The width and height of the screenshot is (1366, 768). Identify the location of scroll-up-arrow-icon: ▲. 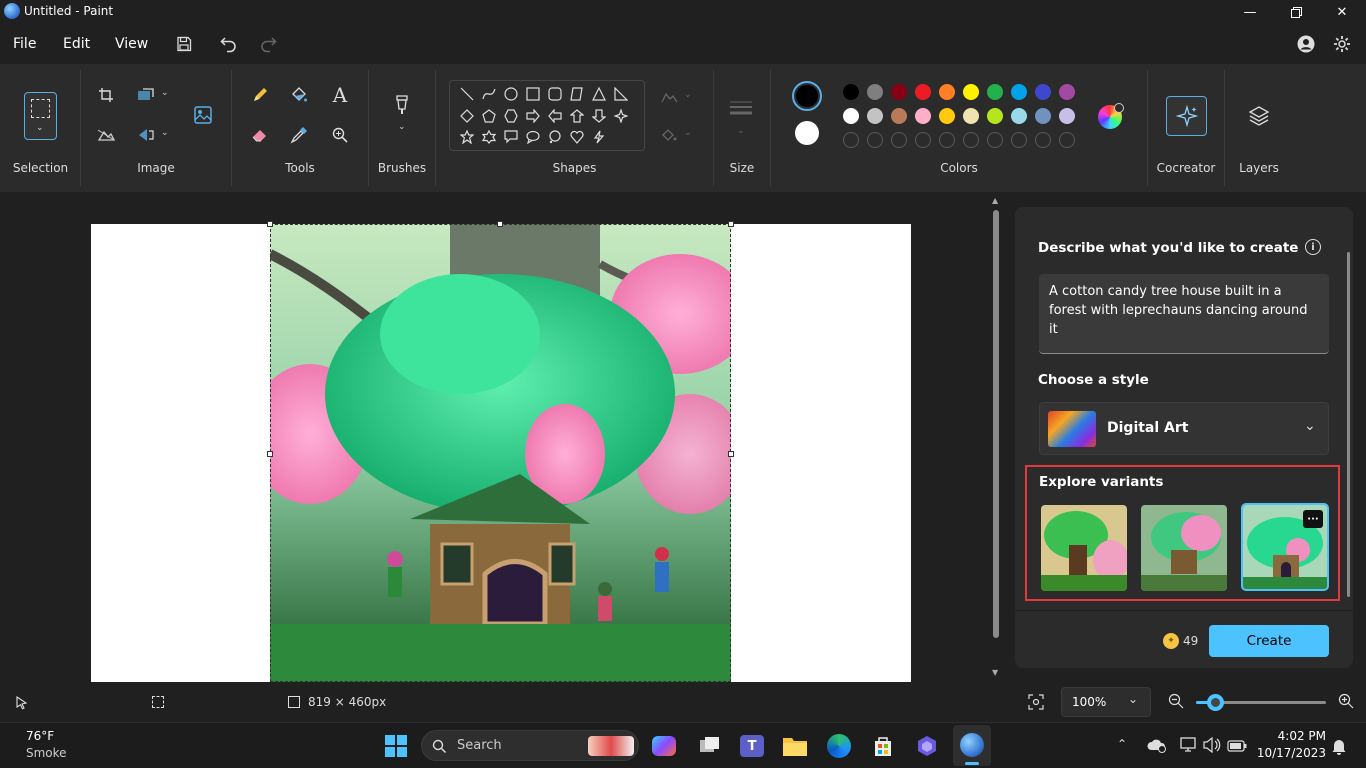
(995, 200).